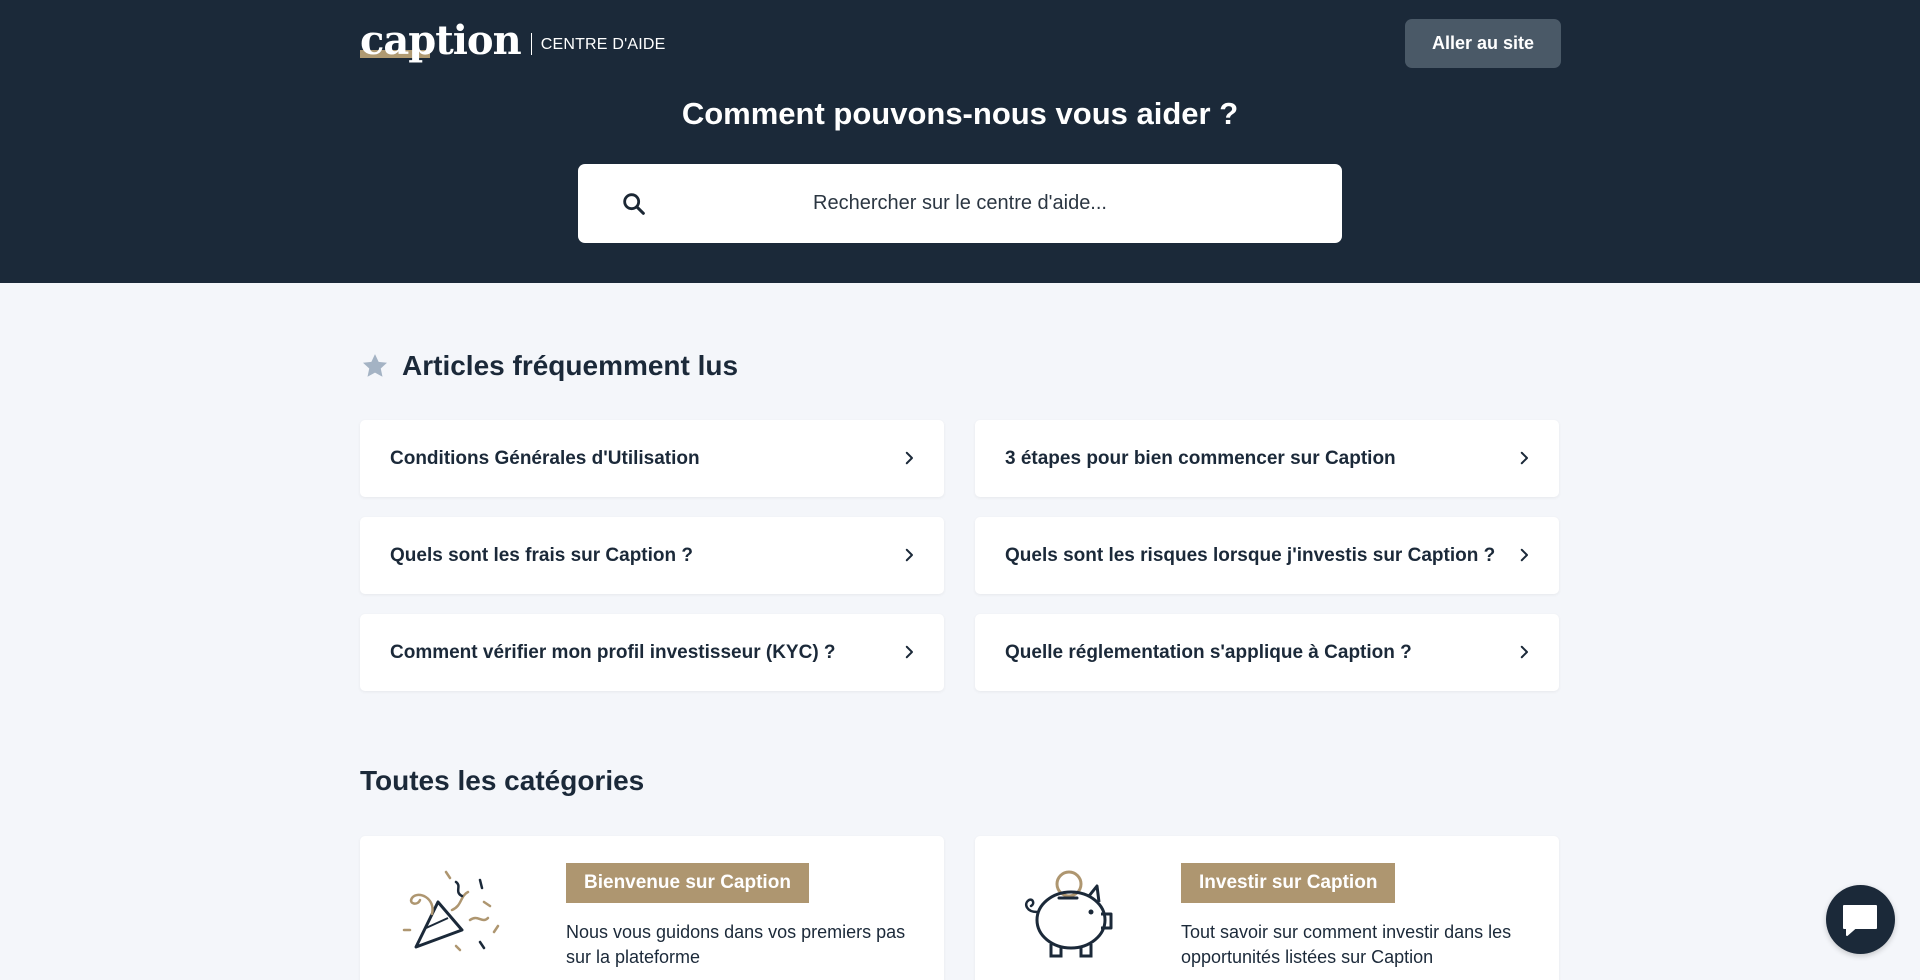 The height and width of the screenshot is (980, 1920). What do you see at coordinates (570, 365) in the screenshot?
I see `popular-articles-title: Articles fréquemment lus` at bounding box center [570, 365].